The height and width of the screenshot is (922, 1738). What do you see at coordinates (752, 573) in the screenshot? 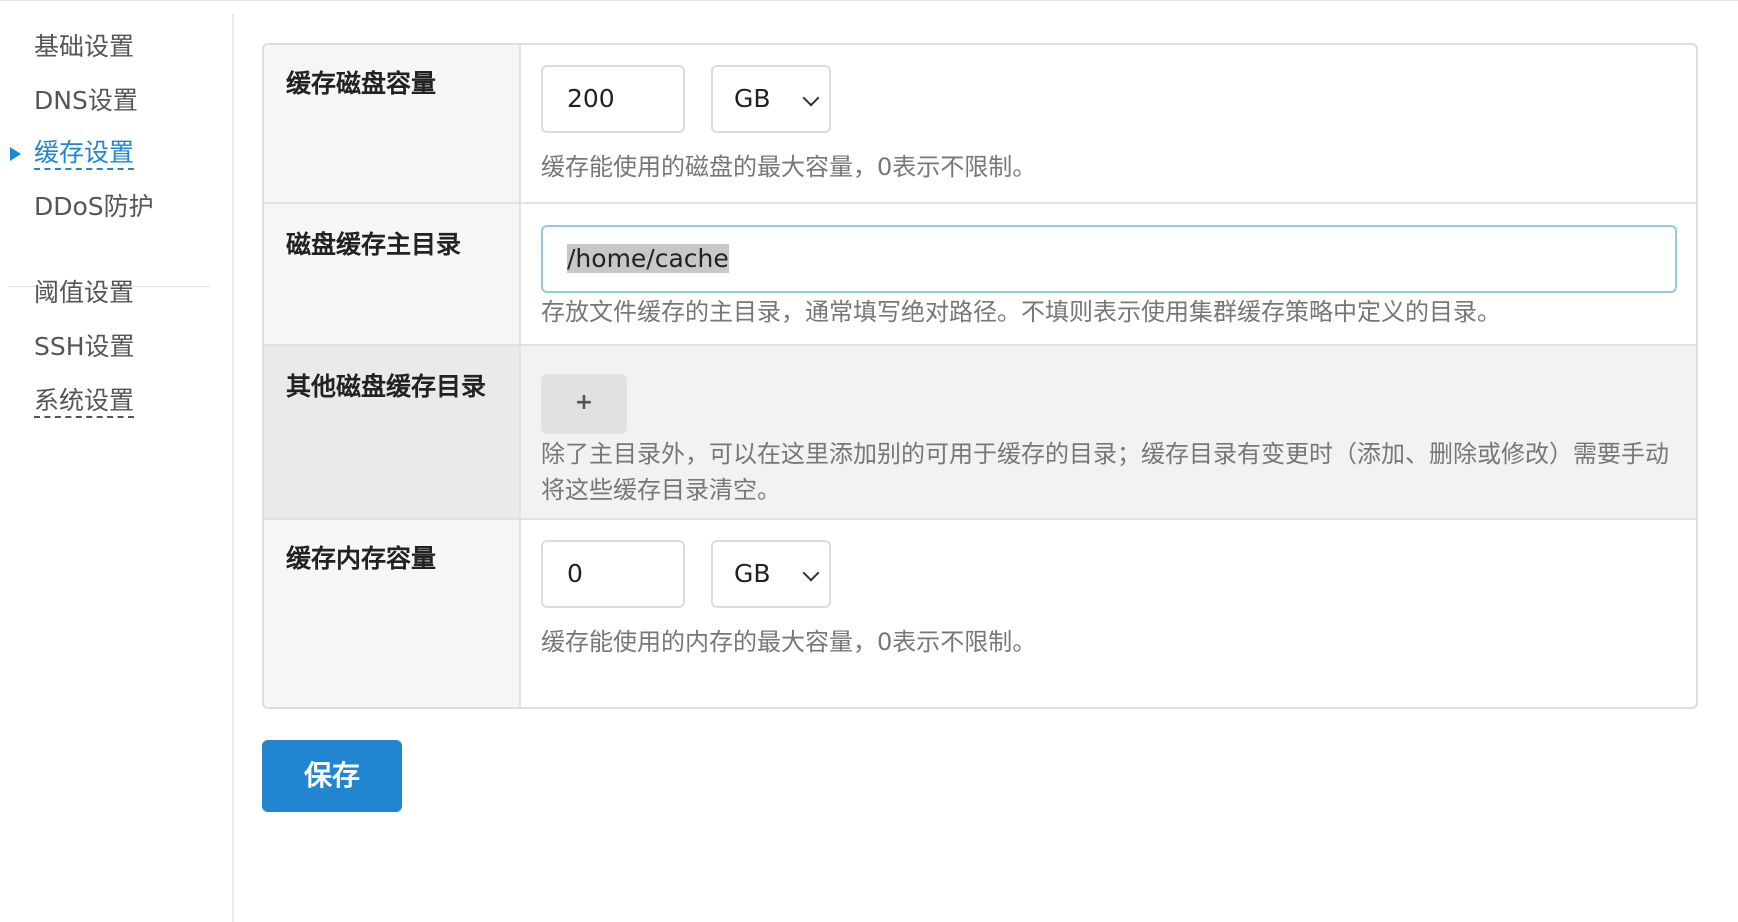
I see `memory-capacity-unit-value: GB` at bounding box center [752, 573].